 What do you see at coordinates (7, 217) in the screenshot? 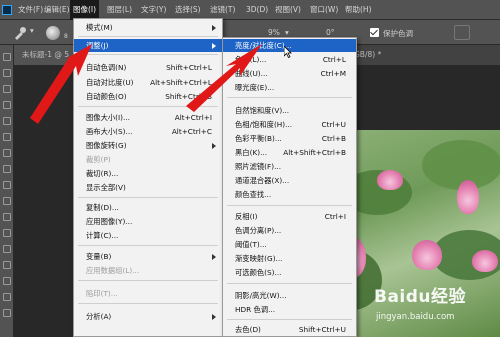
I see `eraser-tool-icon` at bounding box center [7, 217].